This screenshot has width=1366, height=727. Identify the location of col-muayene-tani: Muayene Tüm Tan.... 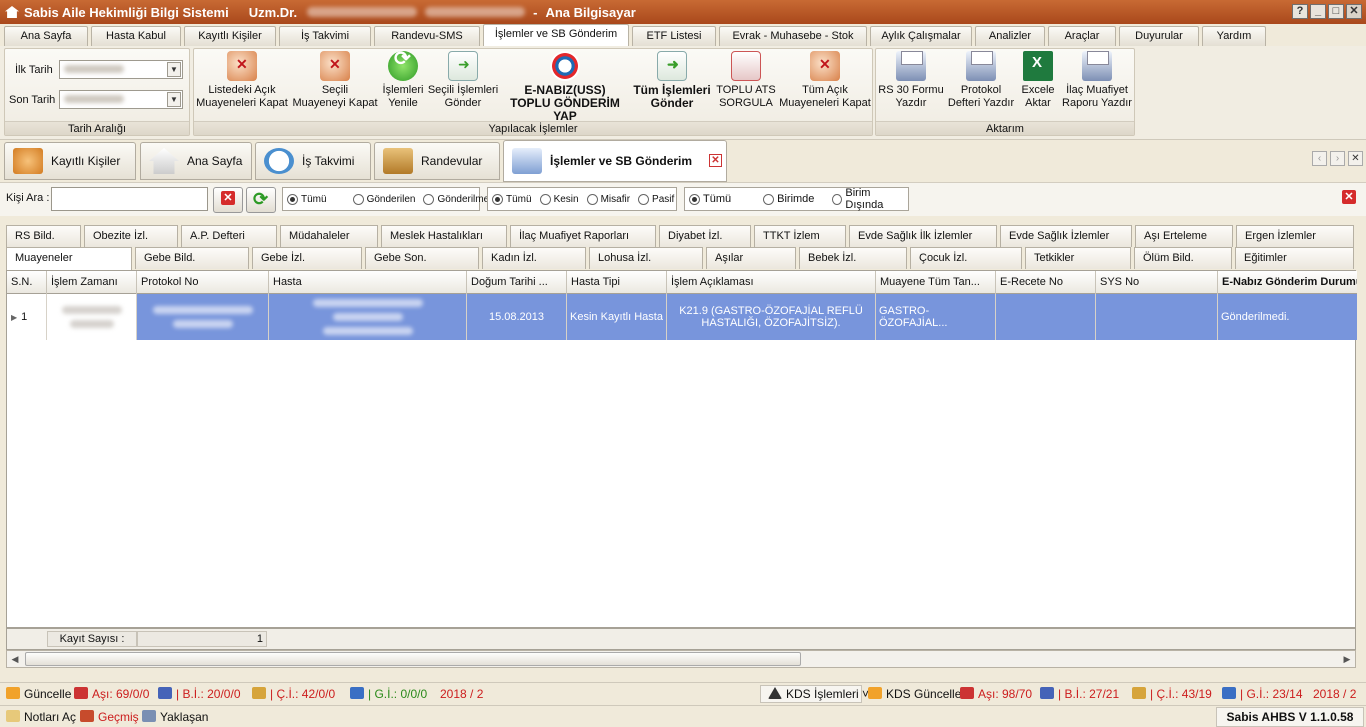
(936, 282).